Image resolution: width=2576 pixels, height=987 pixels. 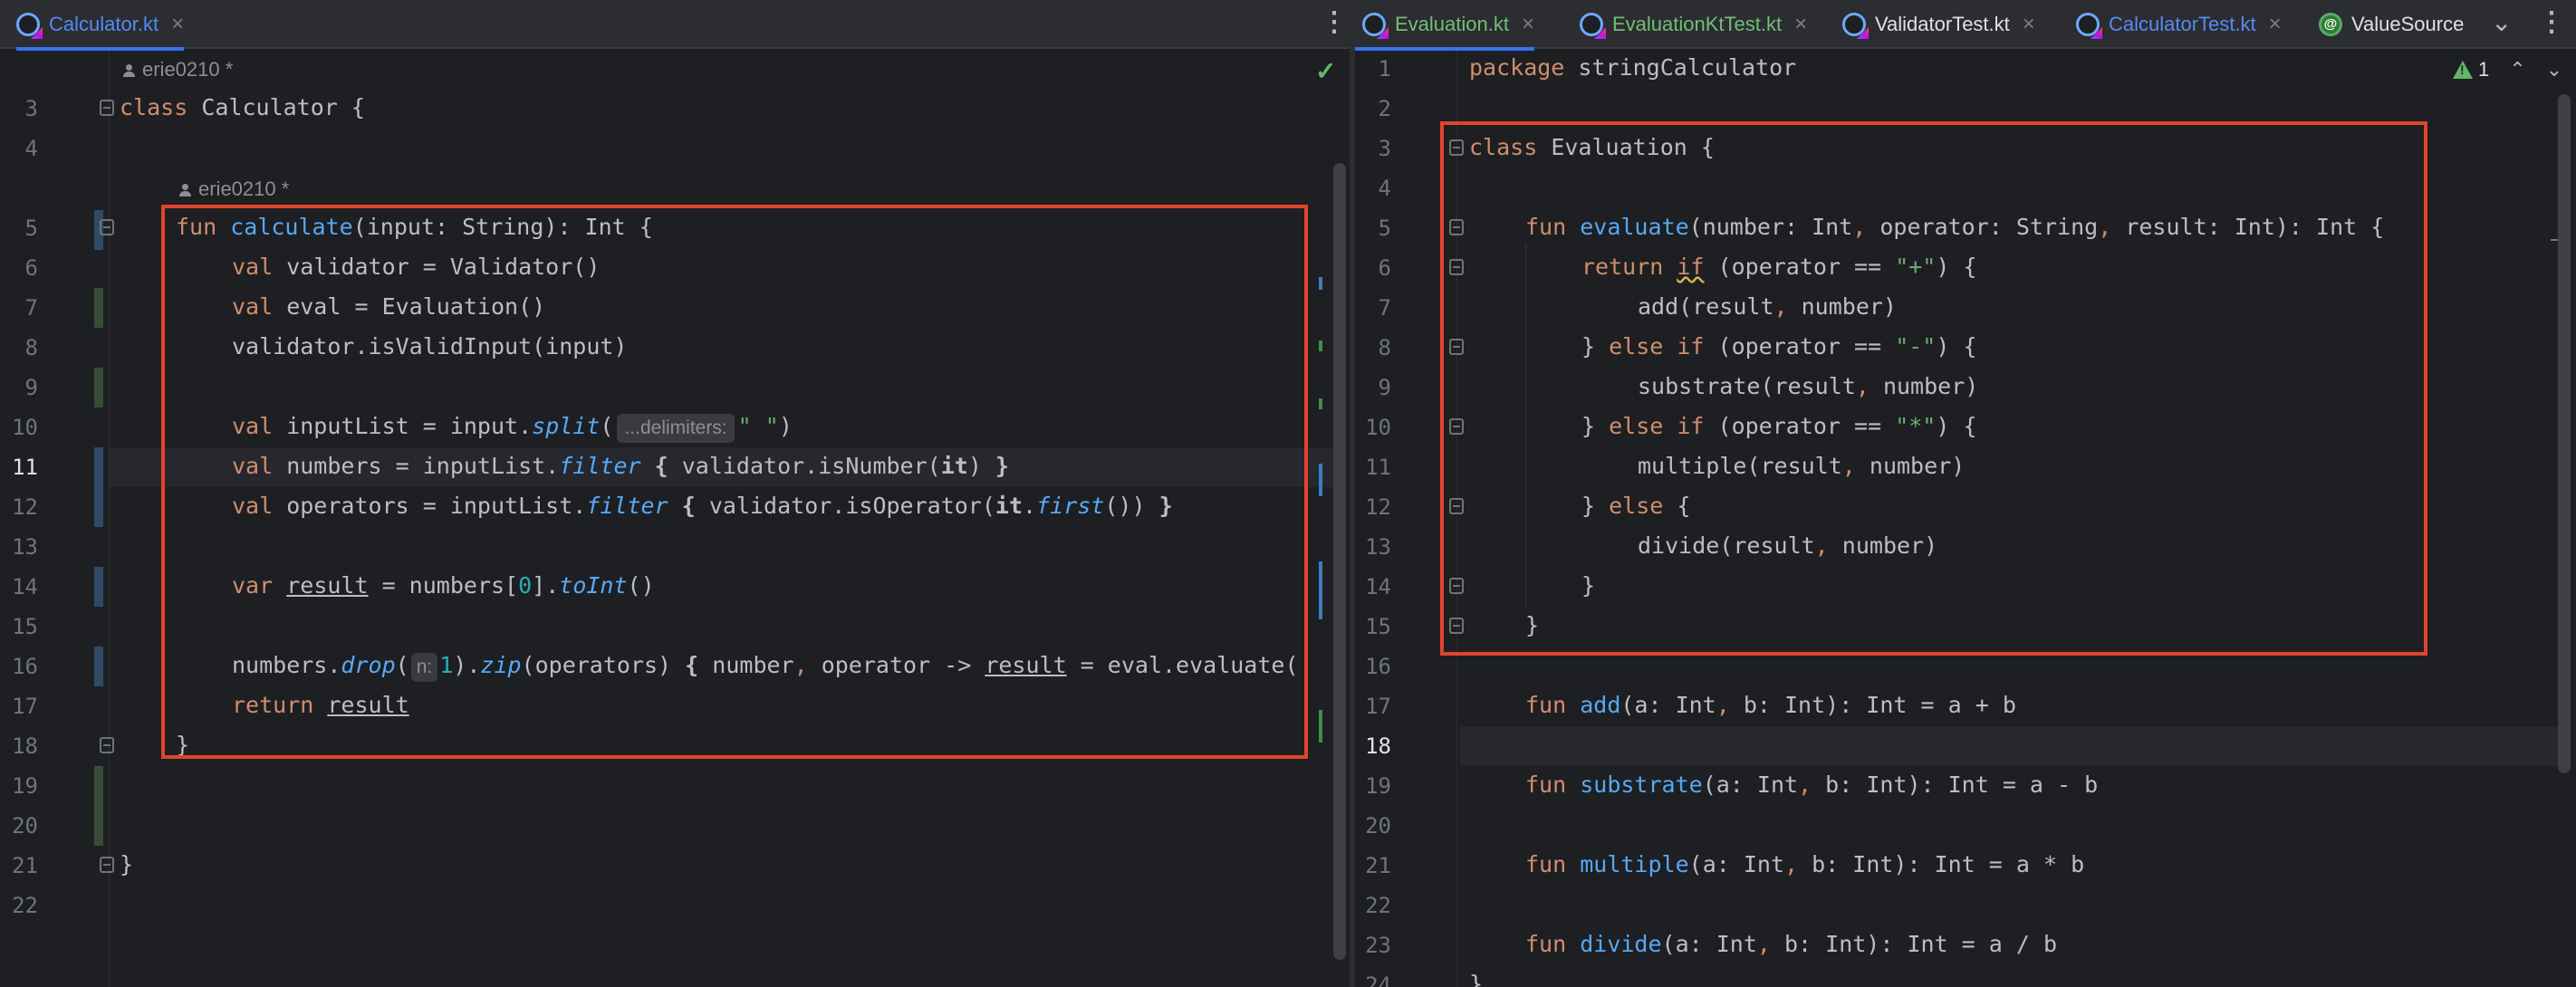 What do you see at coordinates (25, 467) in the screenshot?
I see `line-number-current: 11` at bounding box center [25, 467].